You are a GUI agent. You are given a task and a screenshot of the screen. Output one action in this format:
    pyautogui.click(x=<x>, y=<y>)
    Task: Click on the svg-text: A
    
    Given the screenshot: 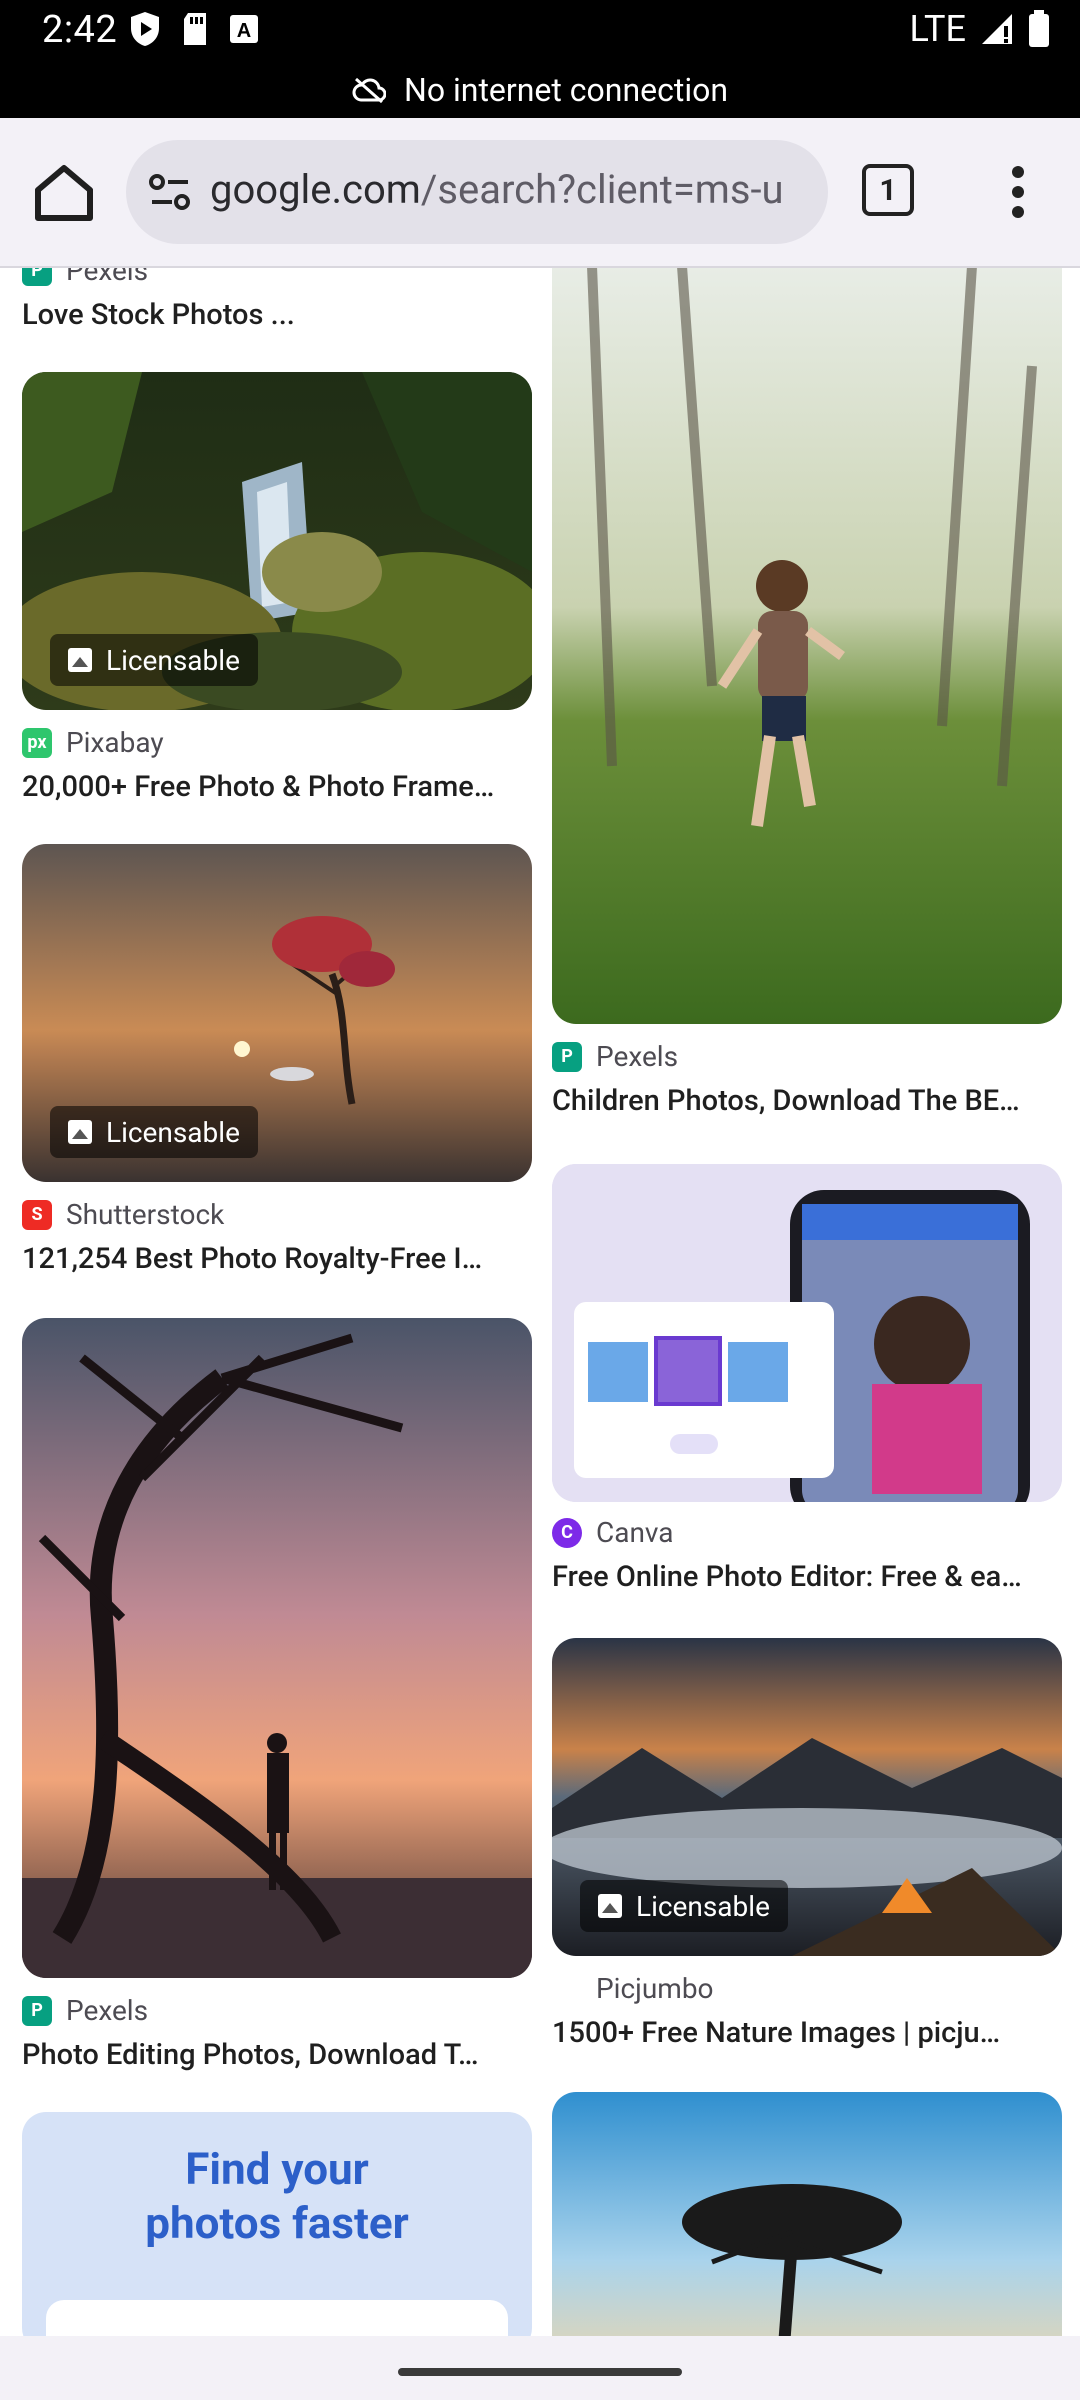 What is the action you would take?
    pyautogui.click(x=244, y=31)
    